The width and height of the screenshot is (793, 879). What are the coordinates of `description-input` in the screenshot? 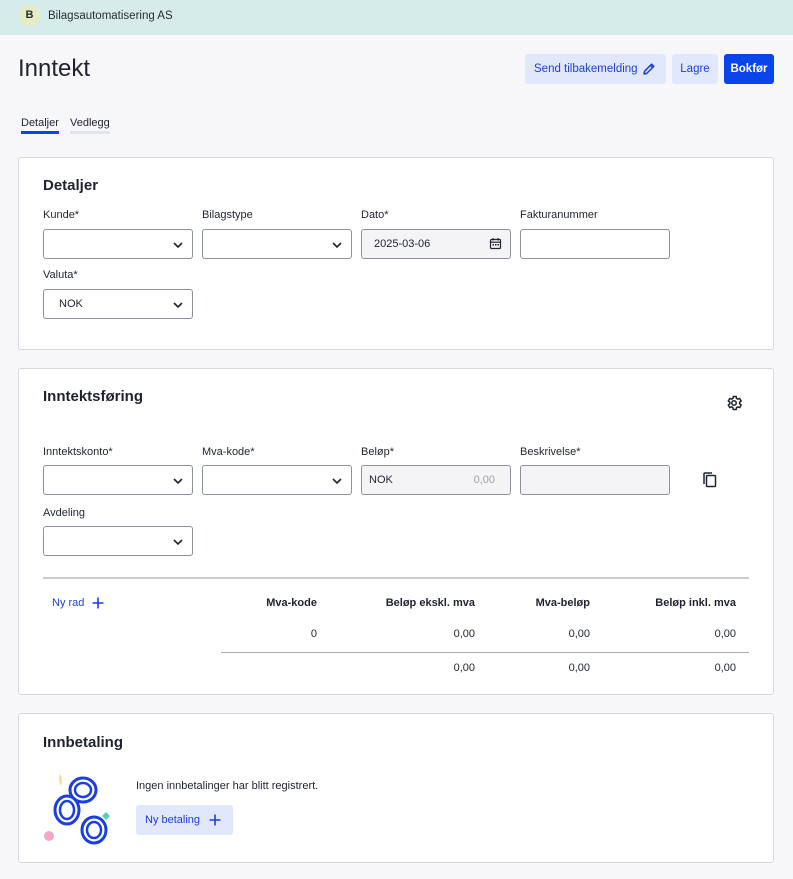 It's located at (595, 480).